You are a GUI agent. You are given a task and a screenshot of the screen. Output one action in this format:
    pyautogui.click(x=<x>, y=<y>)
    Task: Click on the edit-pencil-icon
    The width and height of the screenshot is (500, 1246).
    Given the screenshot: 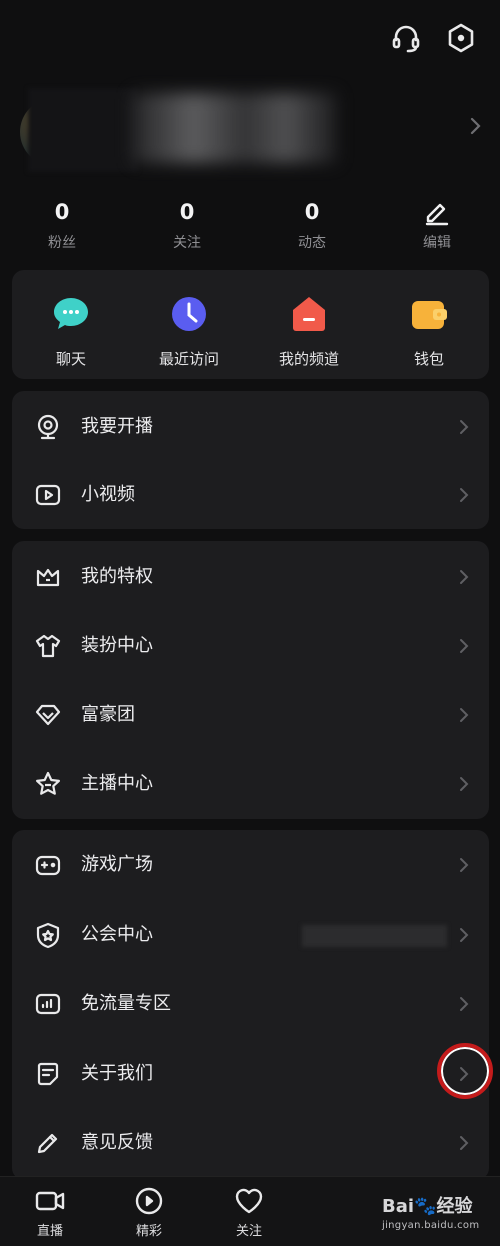 What is the action you would take?
    pyautogui.click(x=437, y=214)
    